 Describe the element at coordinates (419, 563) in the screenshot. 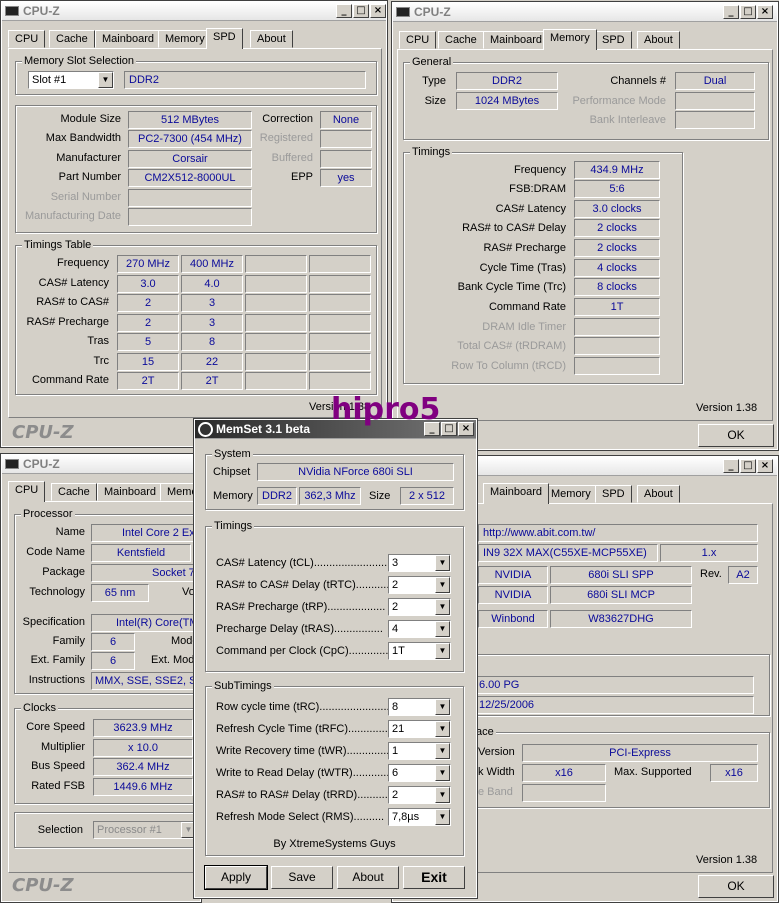

I see `tcl-select: 3 ▼` at that location.